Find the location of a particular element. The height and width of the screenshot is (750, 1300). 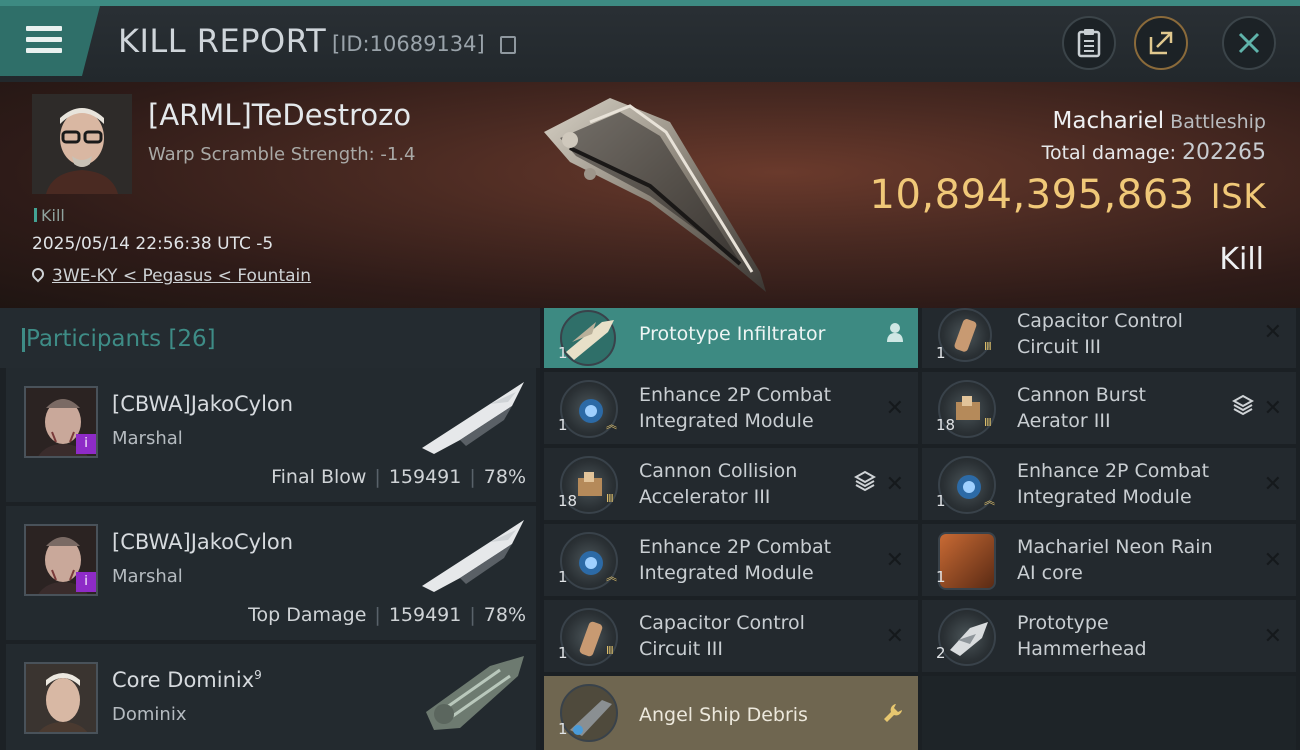

page-title: KILL REPORT is located at coordinates (222, 41).